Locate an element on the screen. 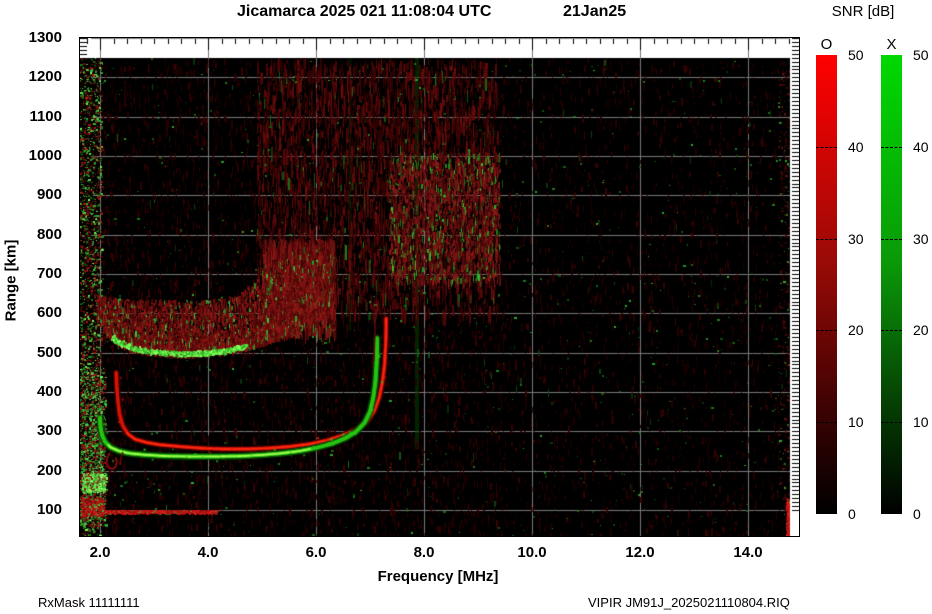 The height and width of the screenshot is (614, 932). page-title: Jicamarca 2025 021 11:08:04 UTC is located at coordinates (364, 11).